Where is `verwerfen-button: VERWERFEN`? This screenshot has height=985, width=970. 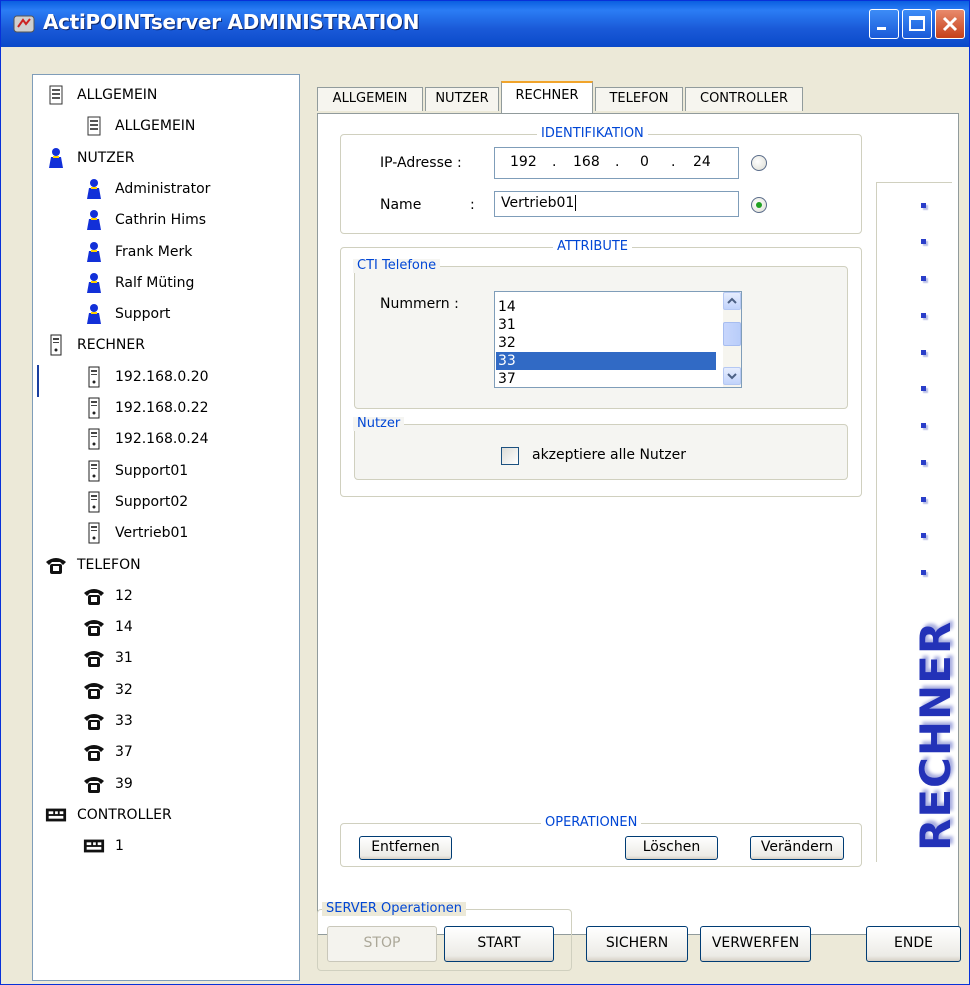
verwerfen-button: VERWERFEN is located at coordinates (755, 944).